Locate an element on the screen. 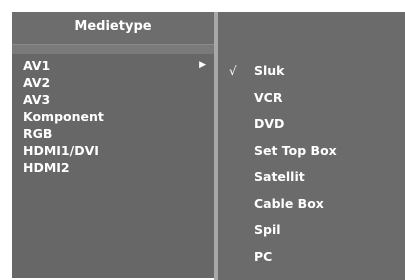  option-set-top-box: Set Top Box is located at coordinates (311, 151).